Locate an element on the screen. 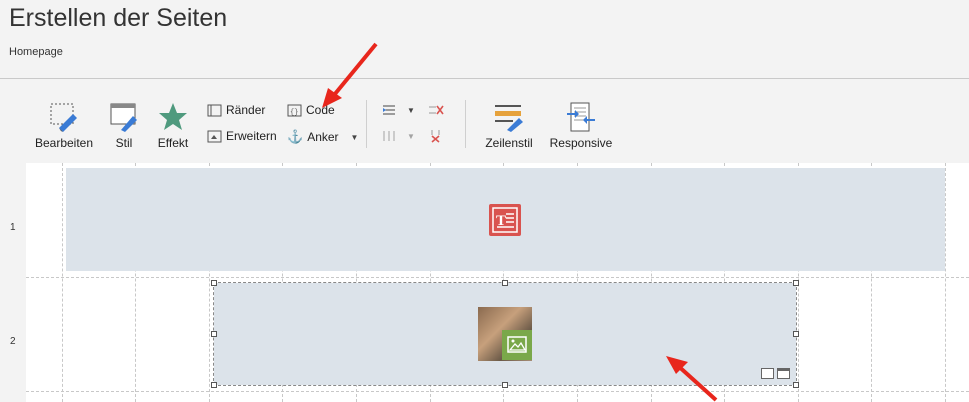 The image size is (969, 402). code-icon: {} is located at coordinates (294, 110).